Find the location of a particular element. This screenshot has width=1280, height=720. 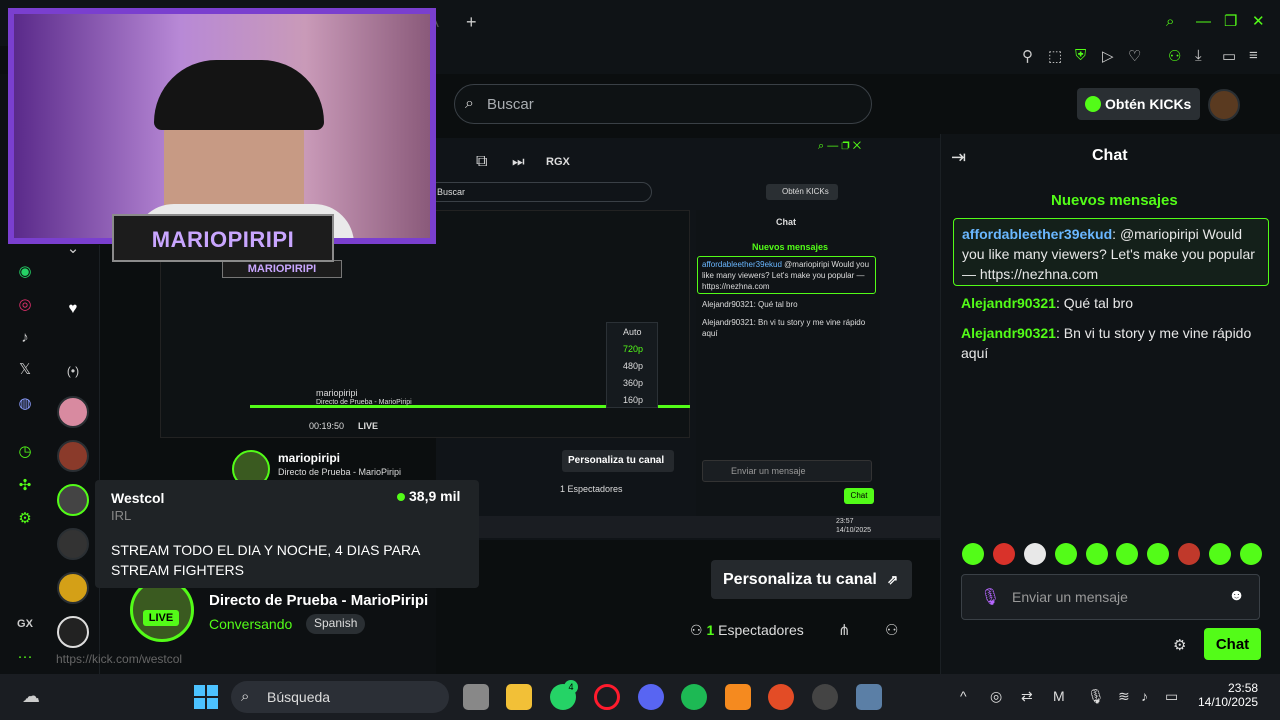

minimize-icon: — is located at coordinates (1203, 21).